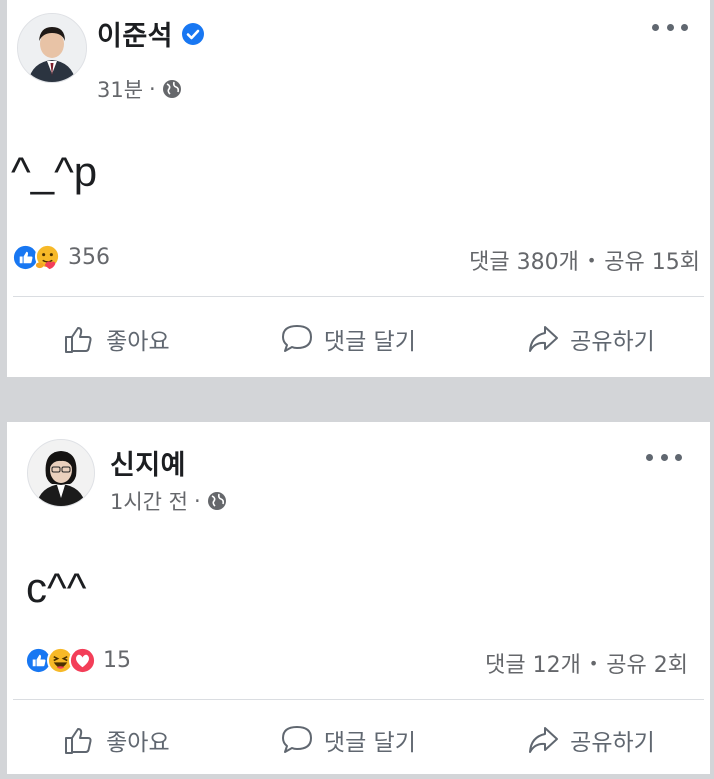 Image resolution: width=714 pixels, height=779 pixels. I want to click on reaction-count: 356, so click(89, 257).